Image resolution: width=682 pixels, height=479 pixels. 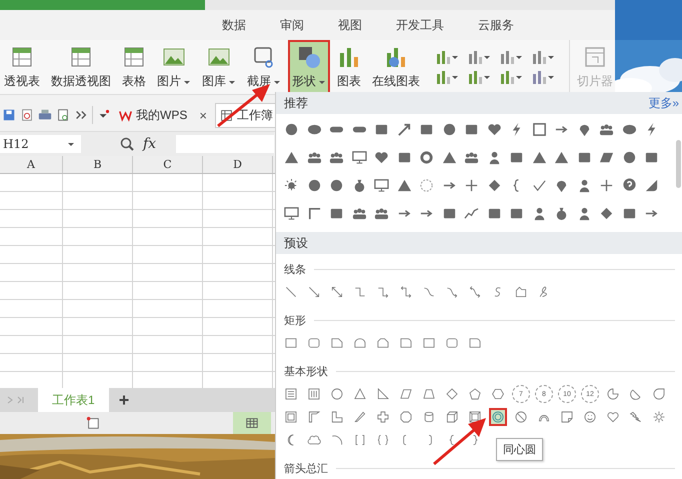 What do you see at coordinates (219, 67) in the screenshot?
I see `ribbon-button: 图库` at bounding box center [219, 67].